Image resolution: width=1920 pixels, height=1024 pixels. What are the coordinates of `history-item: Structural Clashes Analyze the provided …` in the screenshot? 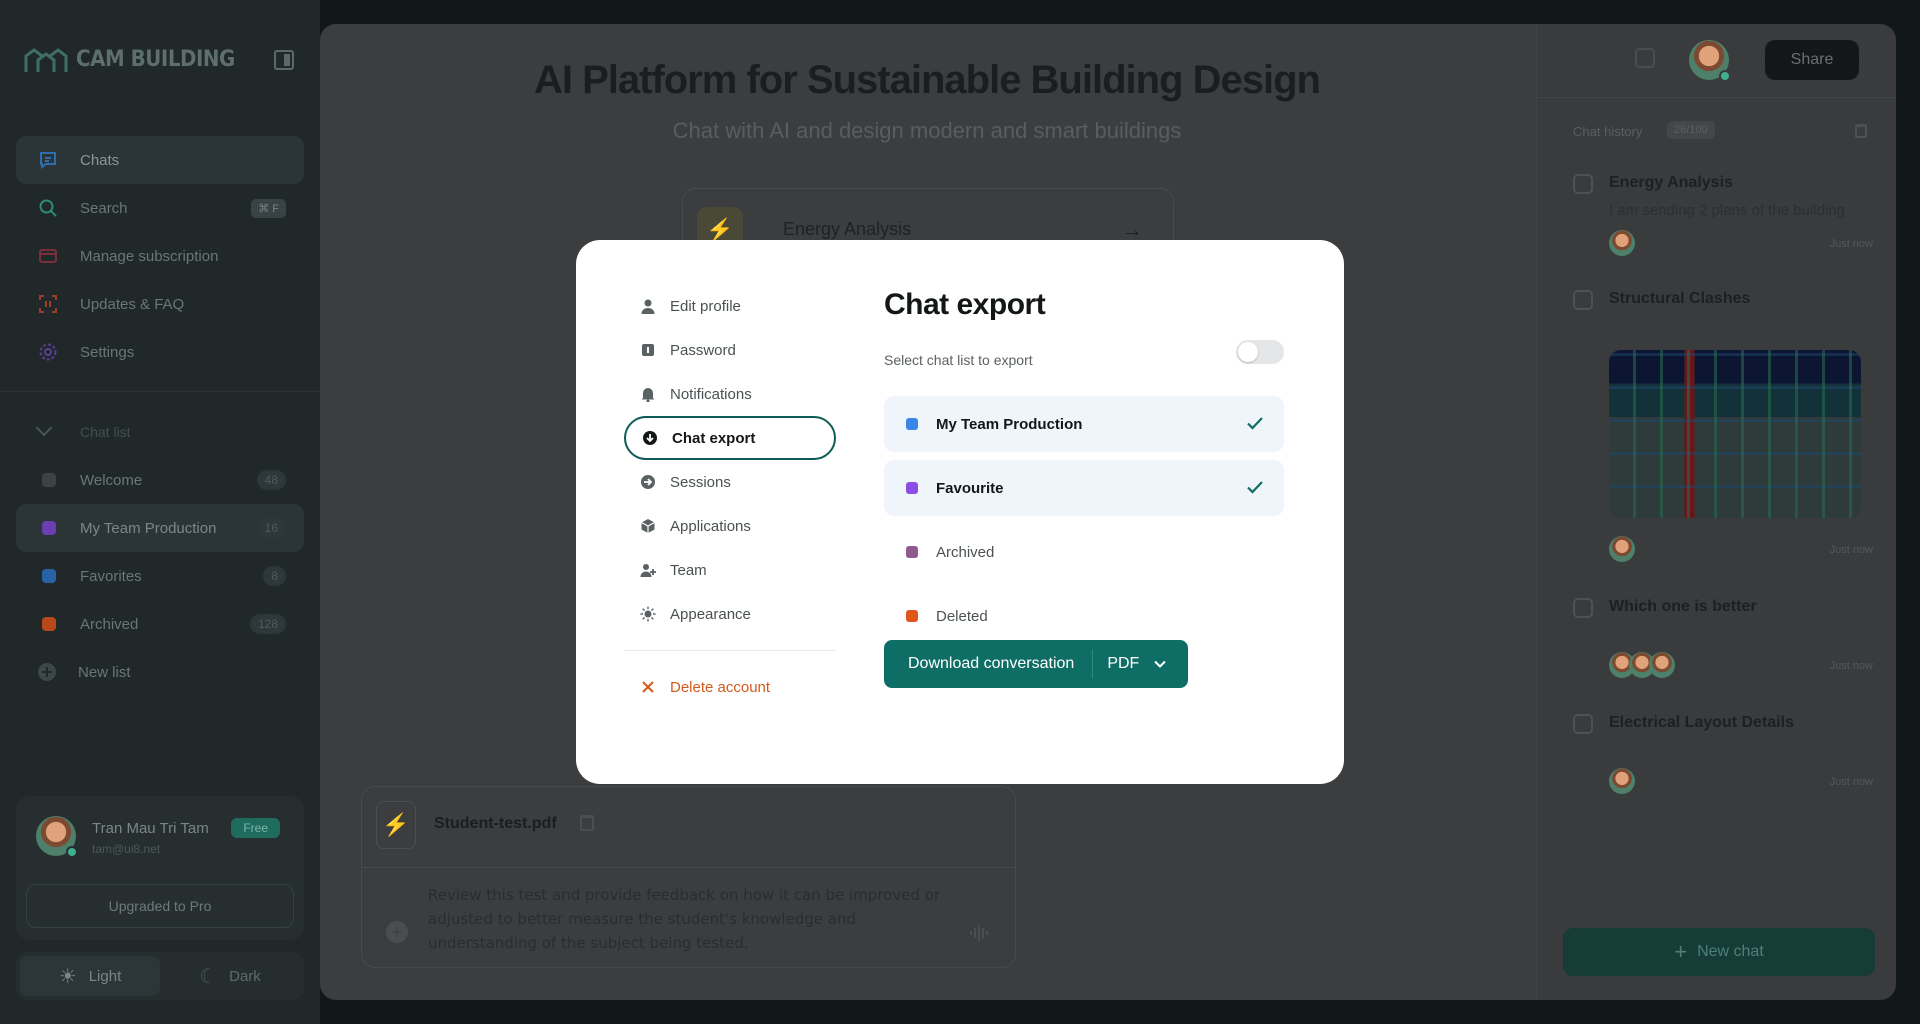 It's located at (1723, 430).